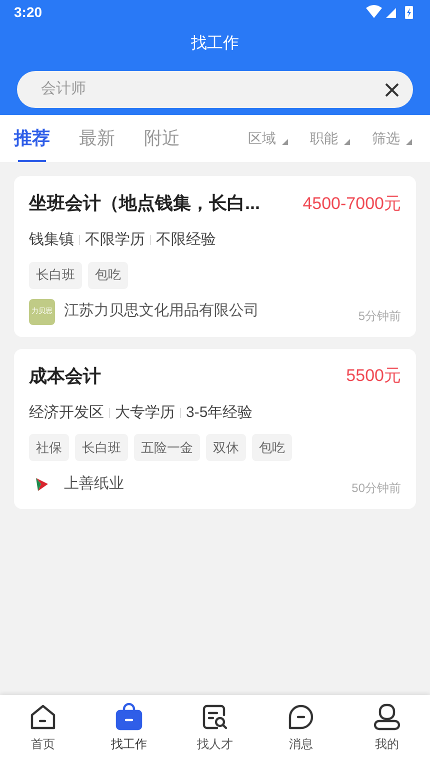  I want to click on chat-icon, so click(301, 717).